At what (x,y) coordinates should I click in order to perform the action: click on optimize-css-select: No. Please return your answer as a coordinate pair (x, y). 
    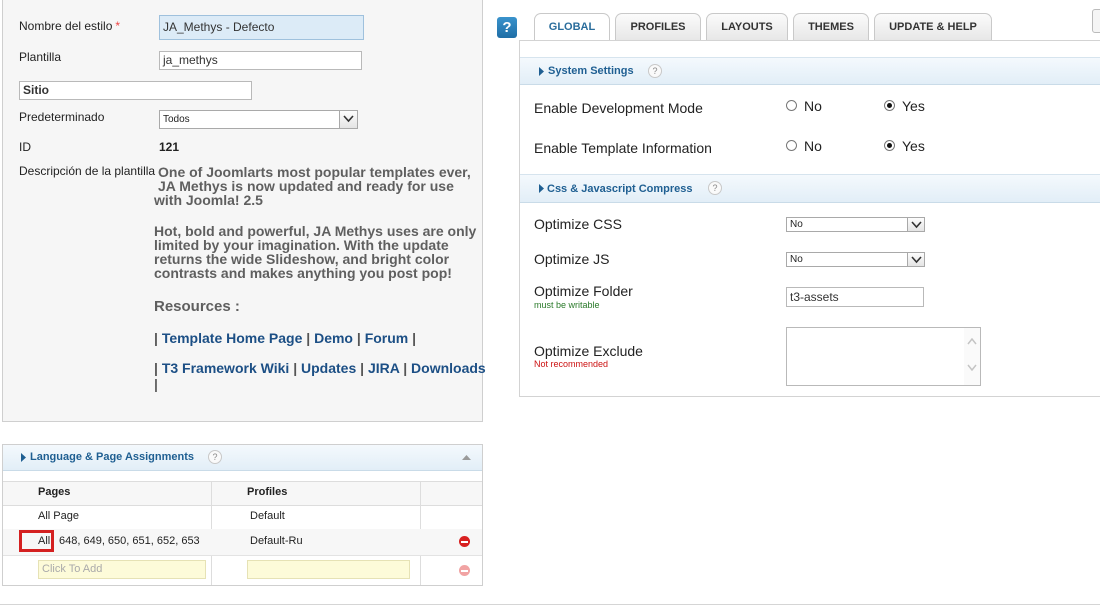
    Looking at the image, I should click on (855, 224).